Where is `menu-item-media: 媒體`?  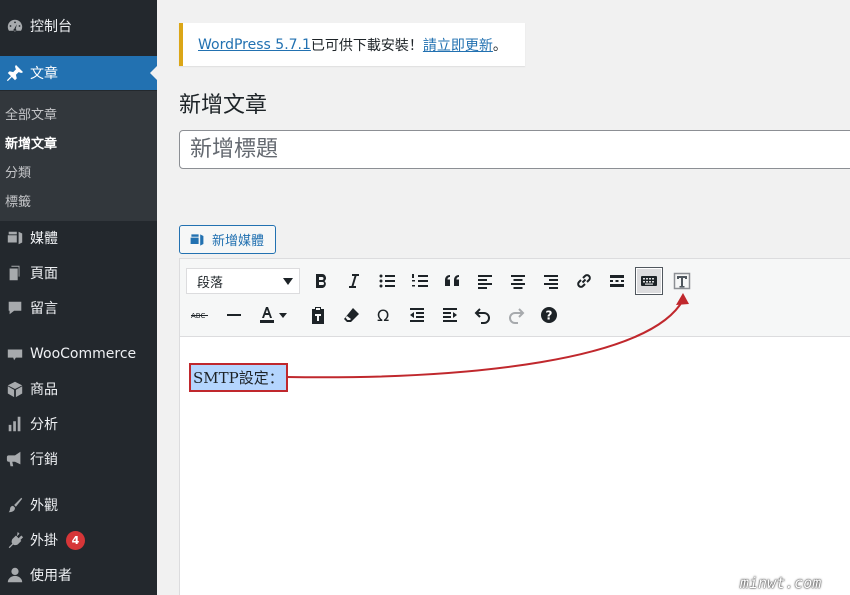 menu-item-media: 媒體 is located at coordinates (78, 238).